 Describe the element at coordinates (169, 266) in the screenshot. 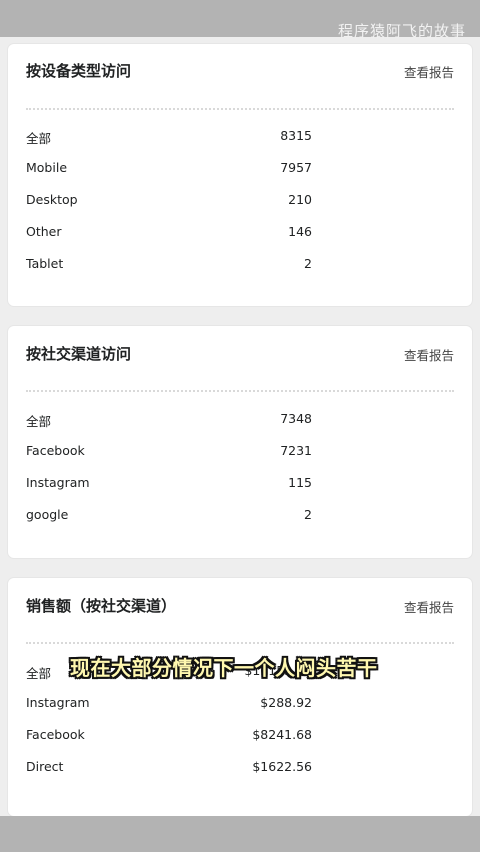

I see `table-row: Tablet 2` at that location.